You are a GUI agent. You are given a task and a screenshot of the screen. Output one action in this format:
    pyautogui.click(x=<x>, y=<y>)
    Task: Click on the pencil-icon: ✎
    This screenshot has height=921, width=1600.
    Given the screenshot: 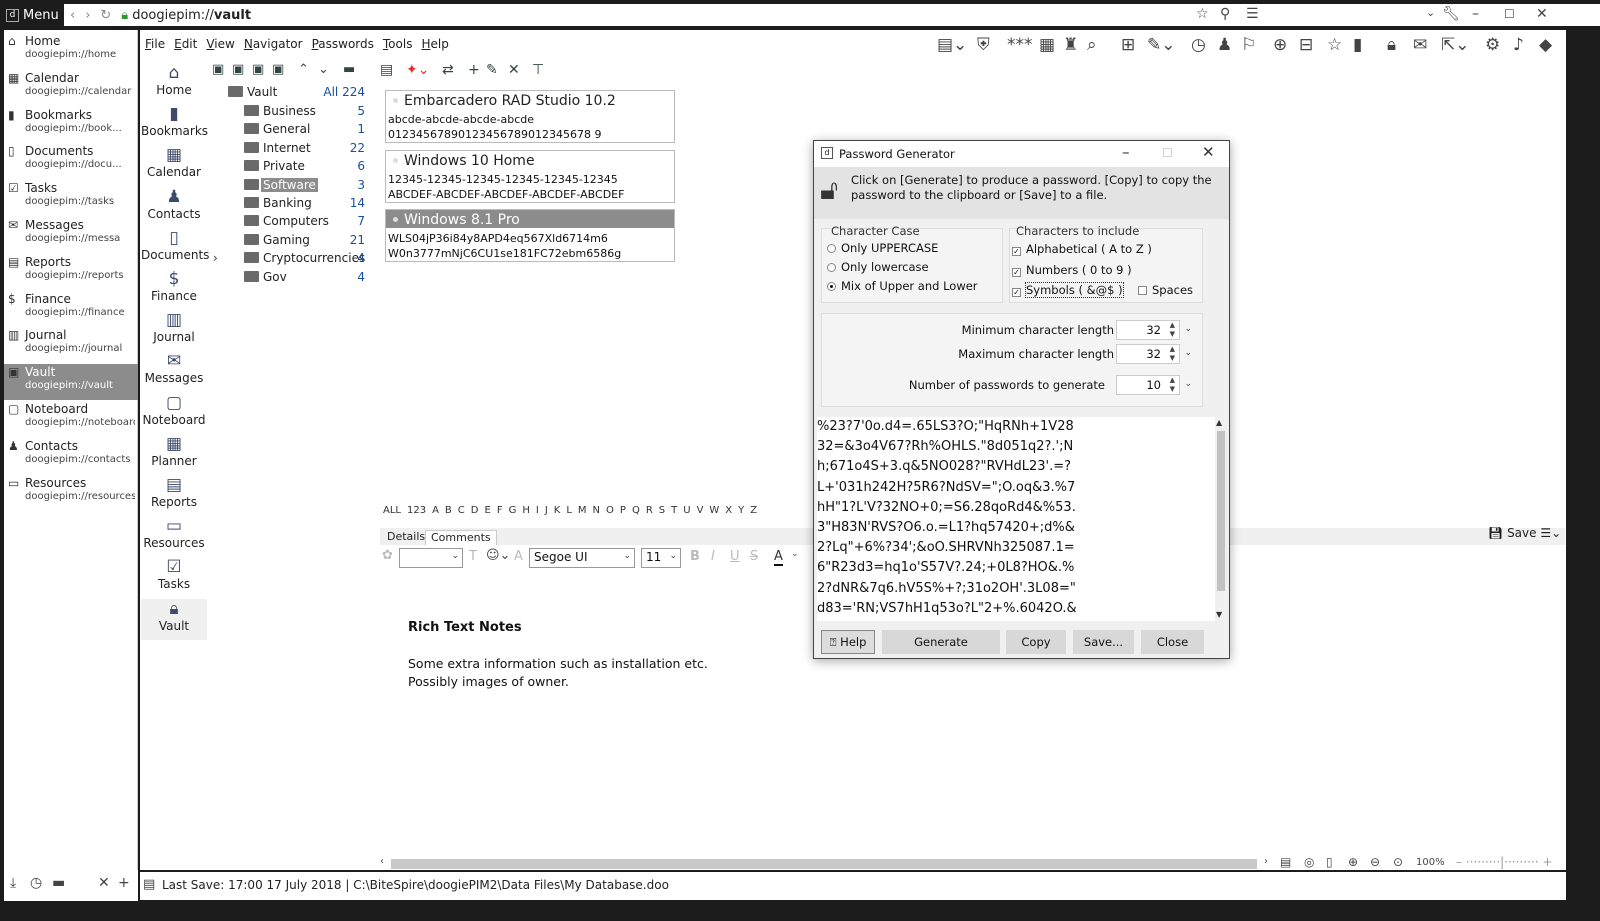 What is the action you would take?
    pyautogui.click(x=492, y=70)
    